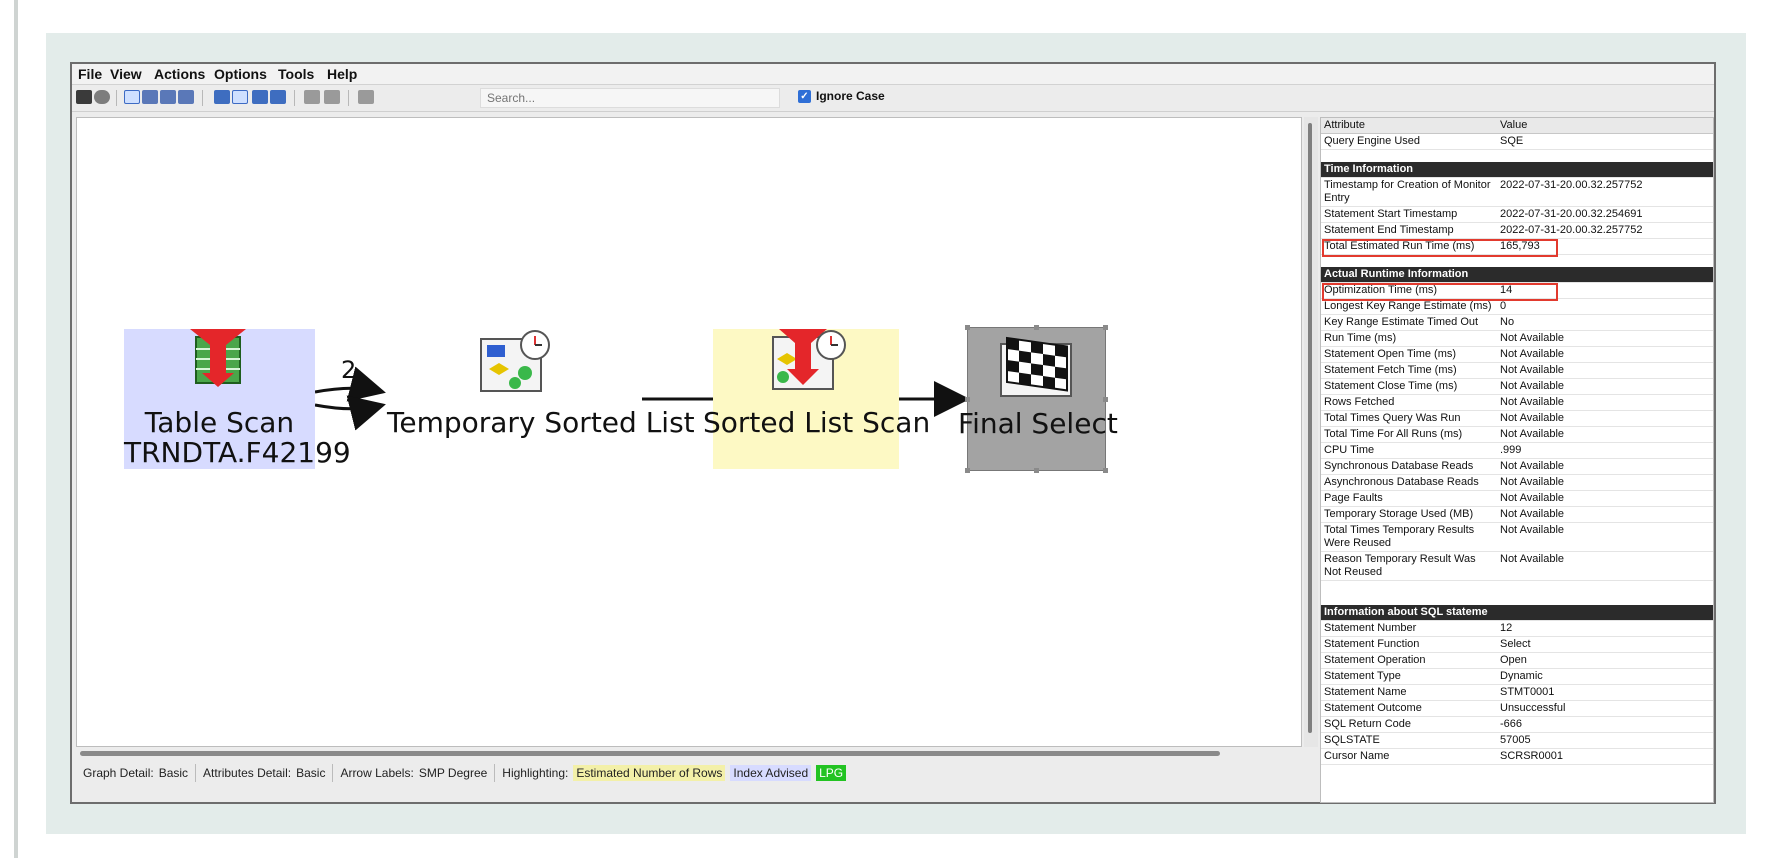  Describe the element at coordinates (1409, 402) in the screenshot. I see `attribute-name: Rows Fetched` at that location.